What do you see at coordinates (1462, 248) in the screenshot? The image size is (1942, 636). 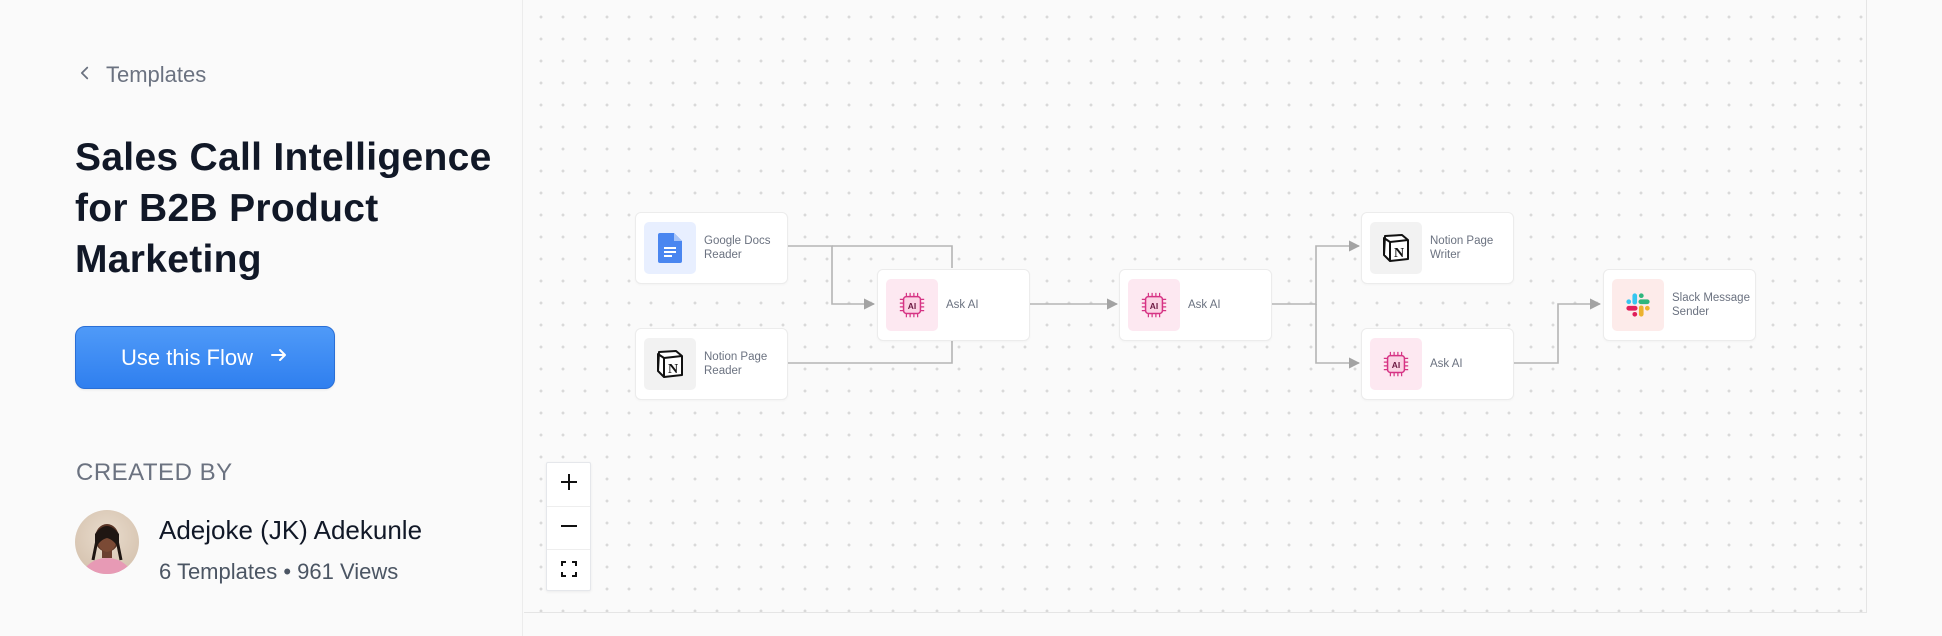 I see `node-label: Notion Page Writer` at bounding box center [1462, 248].